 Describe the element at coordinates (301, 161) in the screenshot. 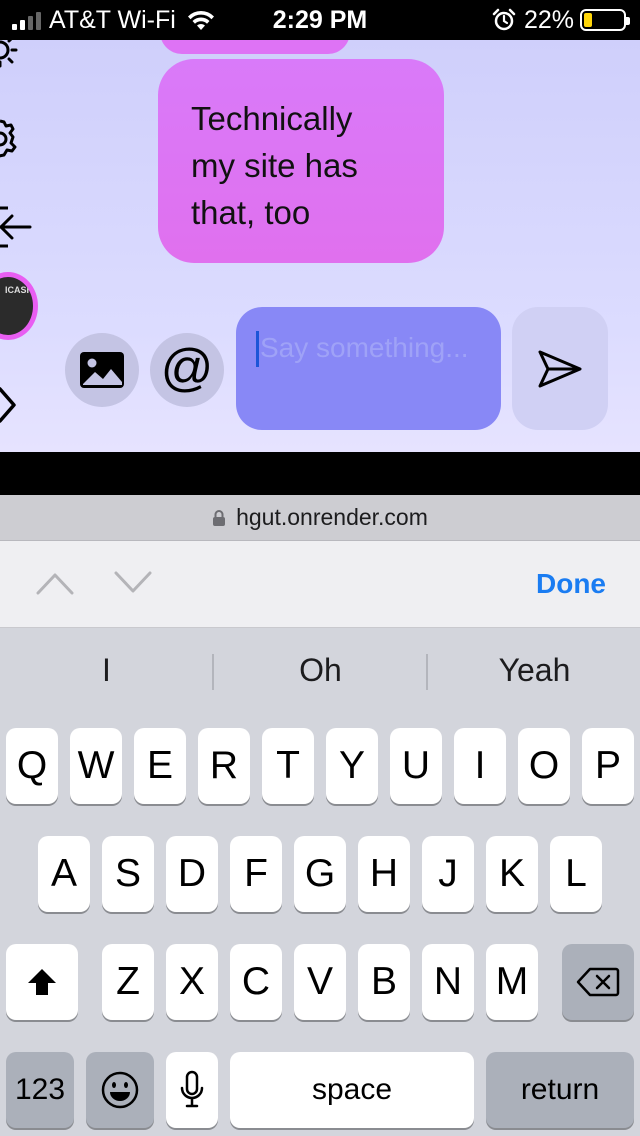

I see `message-bubble: Technically my site has that, too` at that location.